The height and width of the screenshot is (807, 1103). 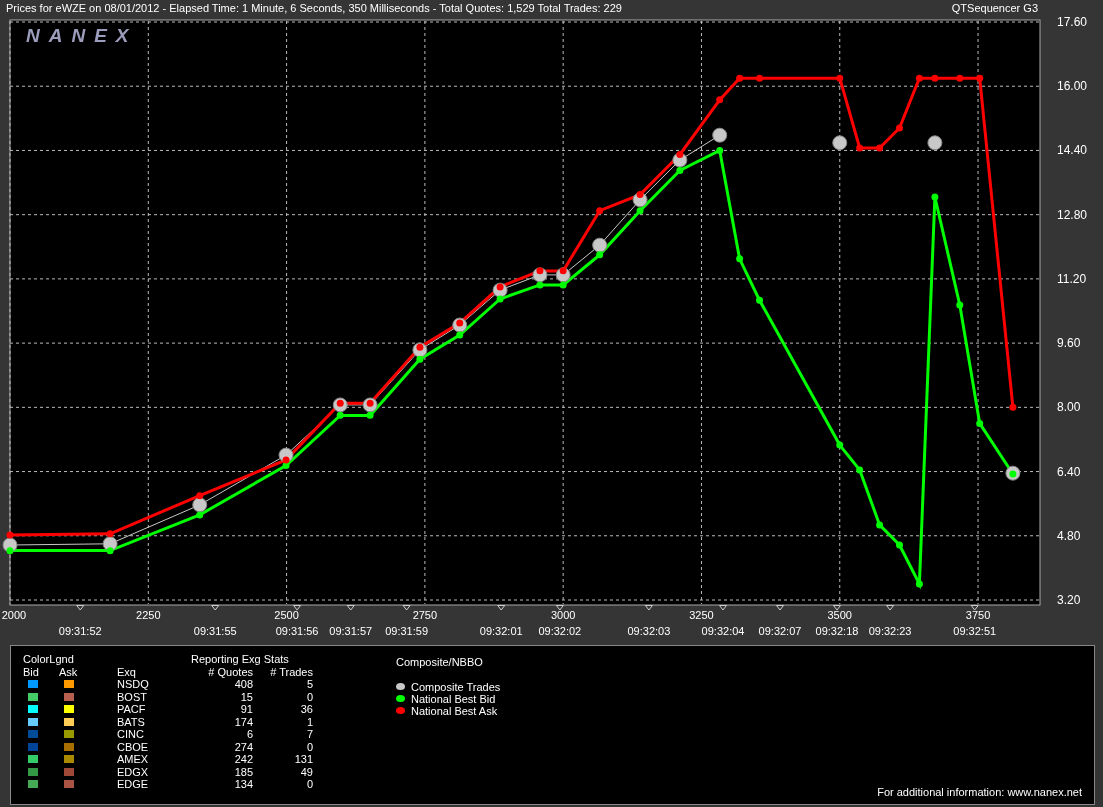 What do you see at coordinates (1072, 214) in the screenshot?
I see `axis-label: 12.80` at bounding box center [1072, 214].